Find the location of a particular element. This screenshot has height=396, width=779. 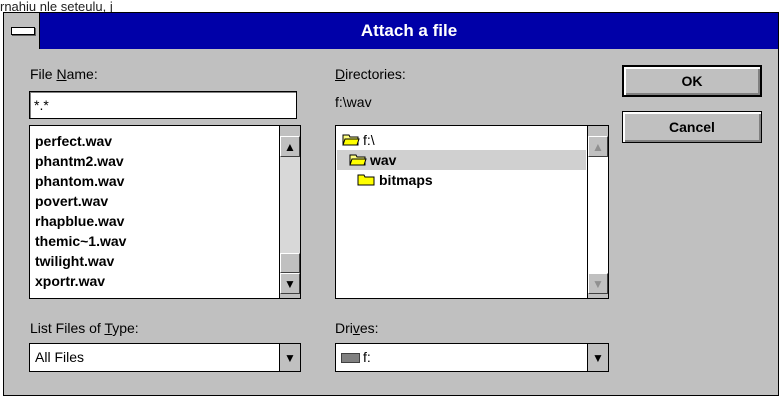

current-directory-path: f:\wav is located at coordinates (353, 102).